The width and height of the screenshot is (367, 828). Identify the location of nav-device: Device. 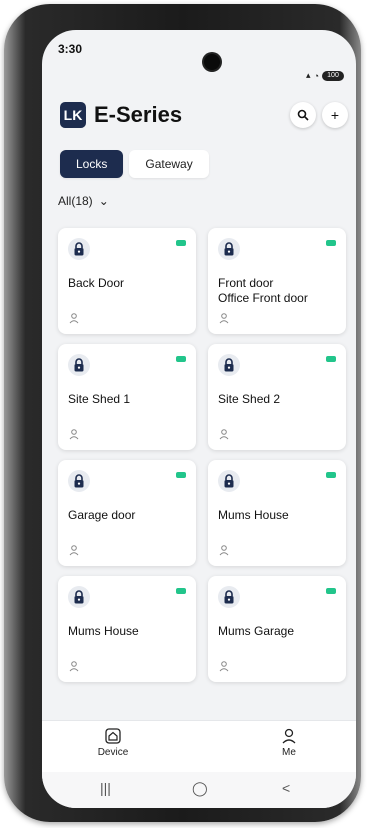
(113, 742).